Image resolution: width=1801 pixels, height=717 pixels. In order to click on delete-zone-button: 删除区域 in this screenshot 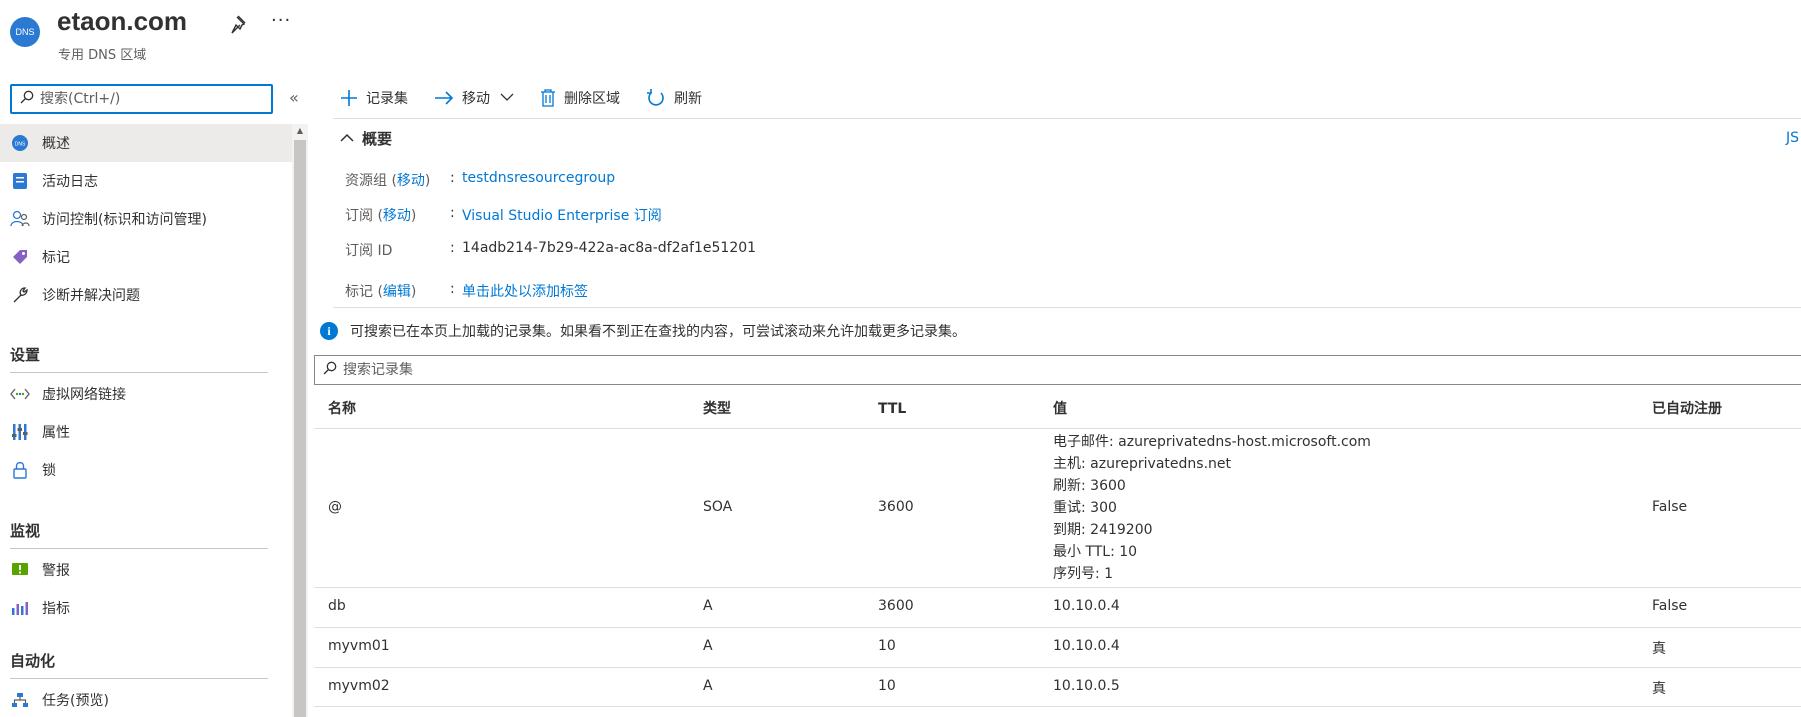, I will do `click(580, 98)`.